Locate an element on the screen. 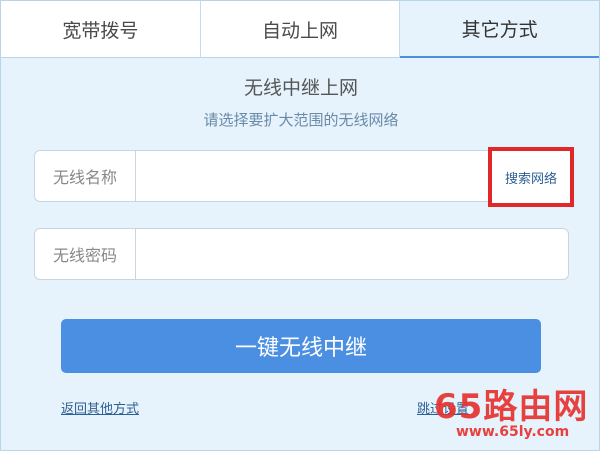 The image size is (600, 451). watermark-brand: 65路由网 is located at coordinates (511, 407).